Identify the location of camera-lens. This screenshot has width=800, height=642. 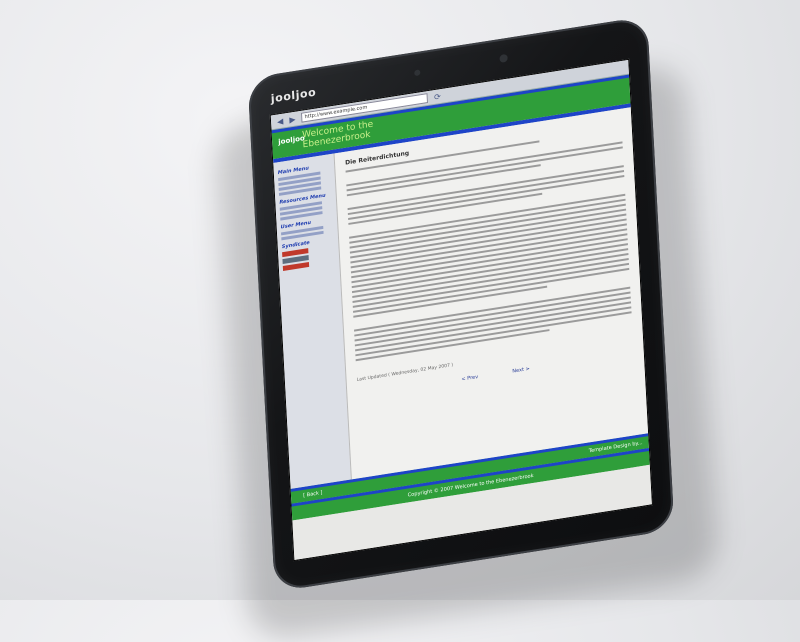
(503, 58).